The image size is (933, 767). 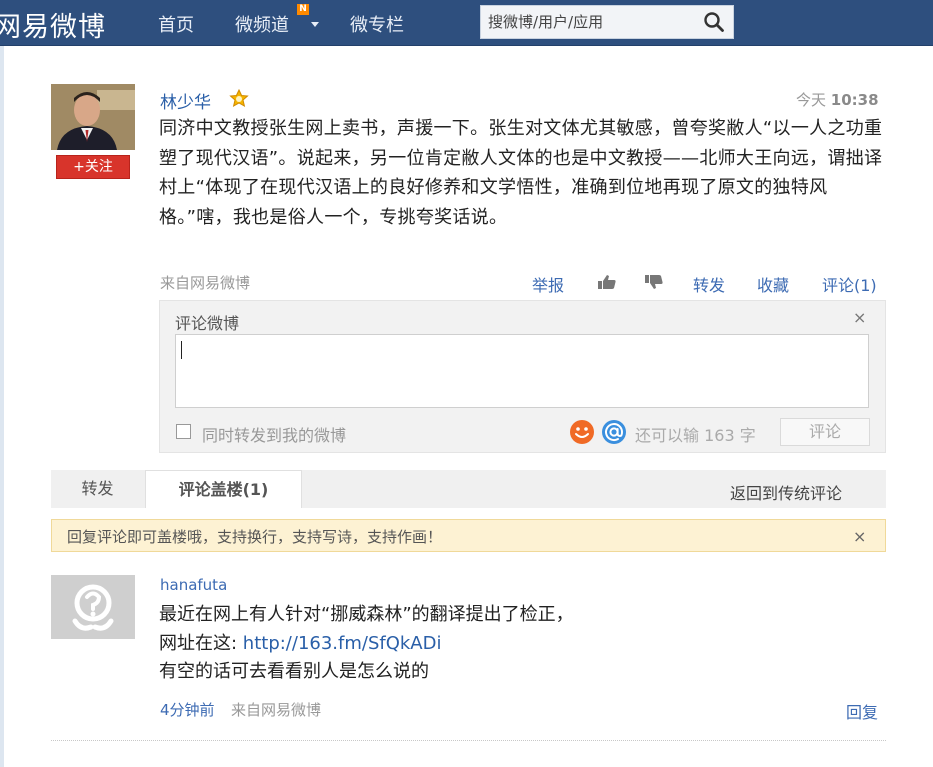 I want to click on emoji-icon, so click(x=582, y=432).